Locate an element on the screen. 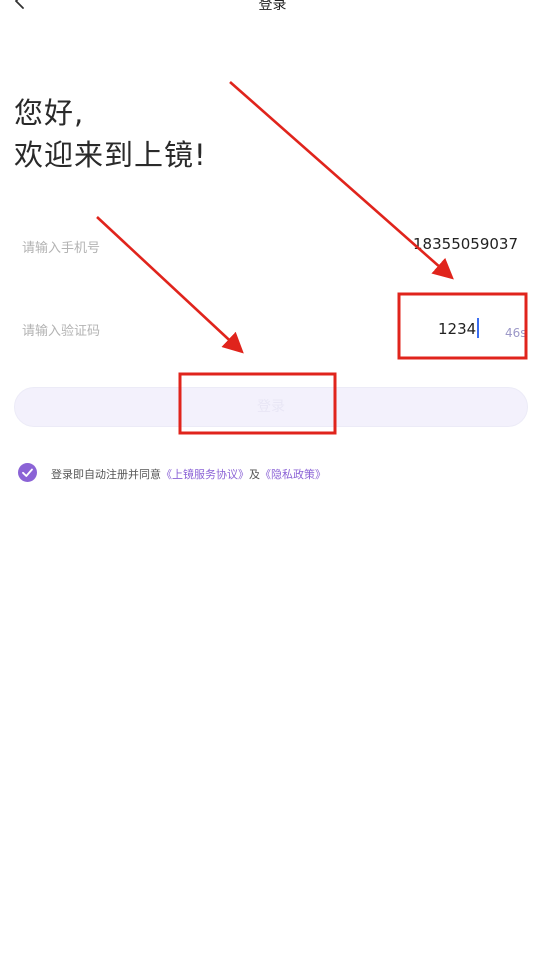 Image resolution: width=545 pixels, height=960 pixels. page-title: 登录 is located at coordinates (272, 6).